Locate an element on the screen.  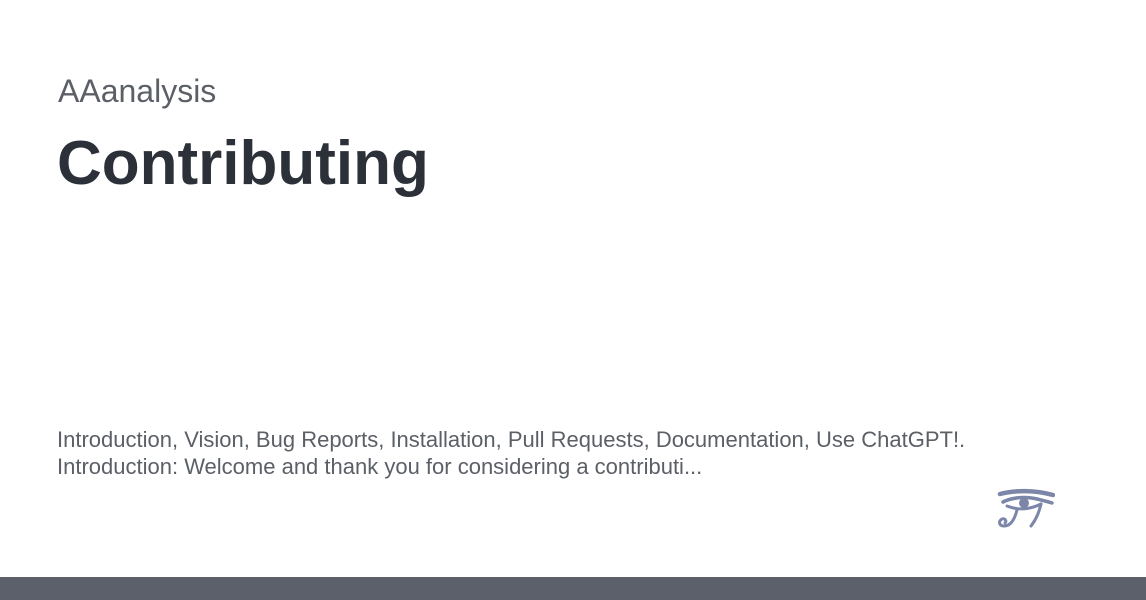
eye-brow is located at coordinates (1026, 493).